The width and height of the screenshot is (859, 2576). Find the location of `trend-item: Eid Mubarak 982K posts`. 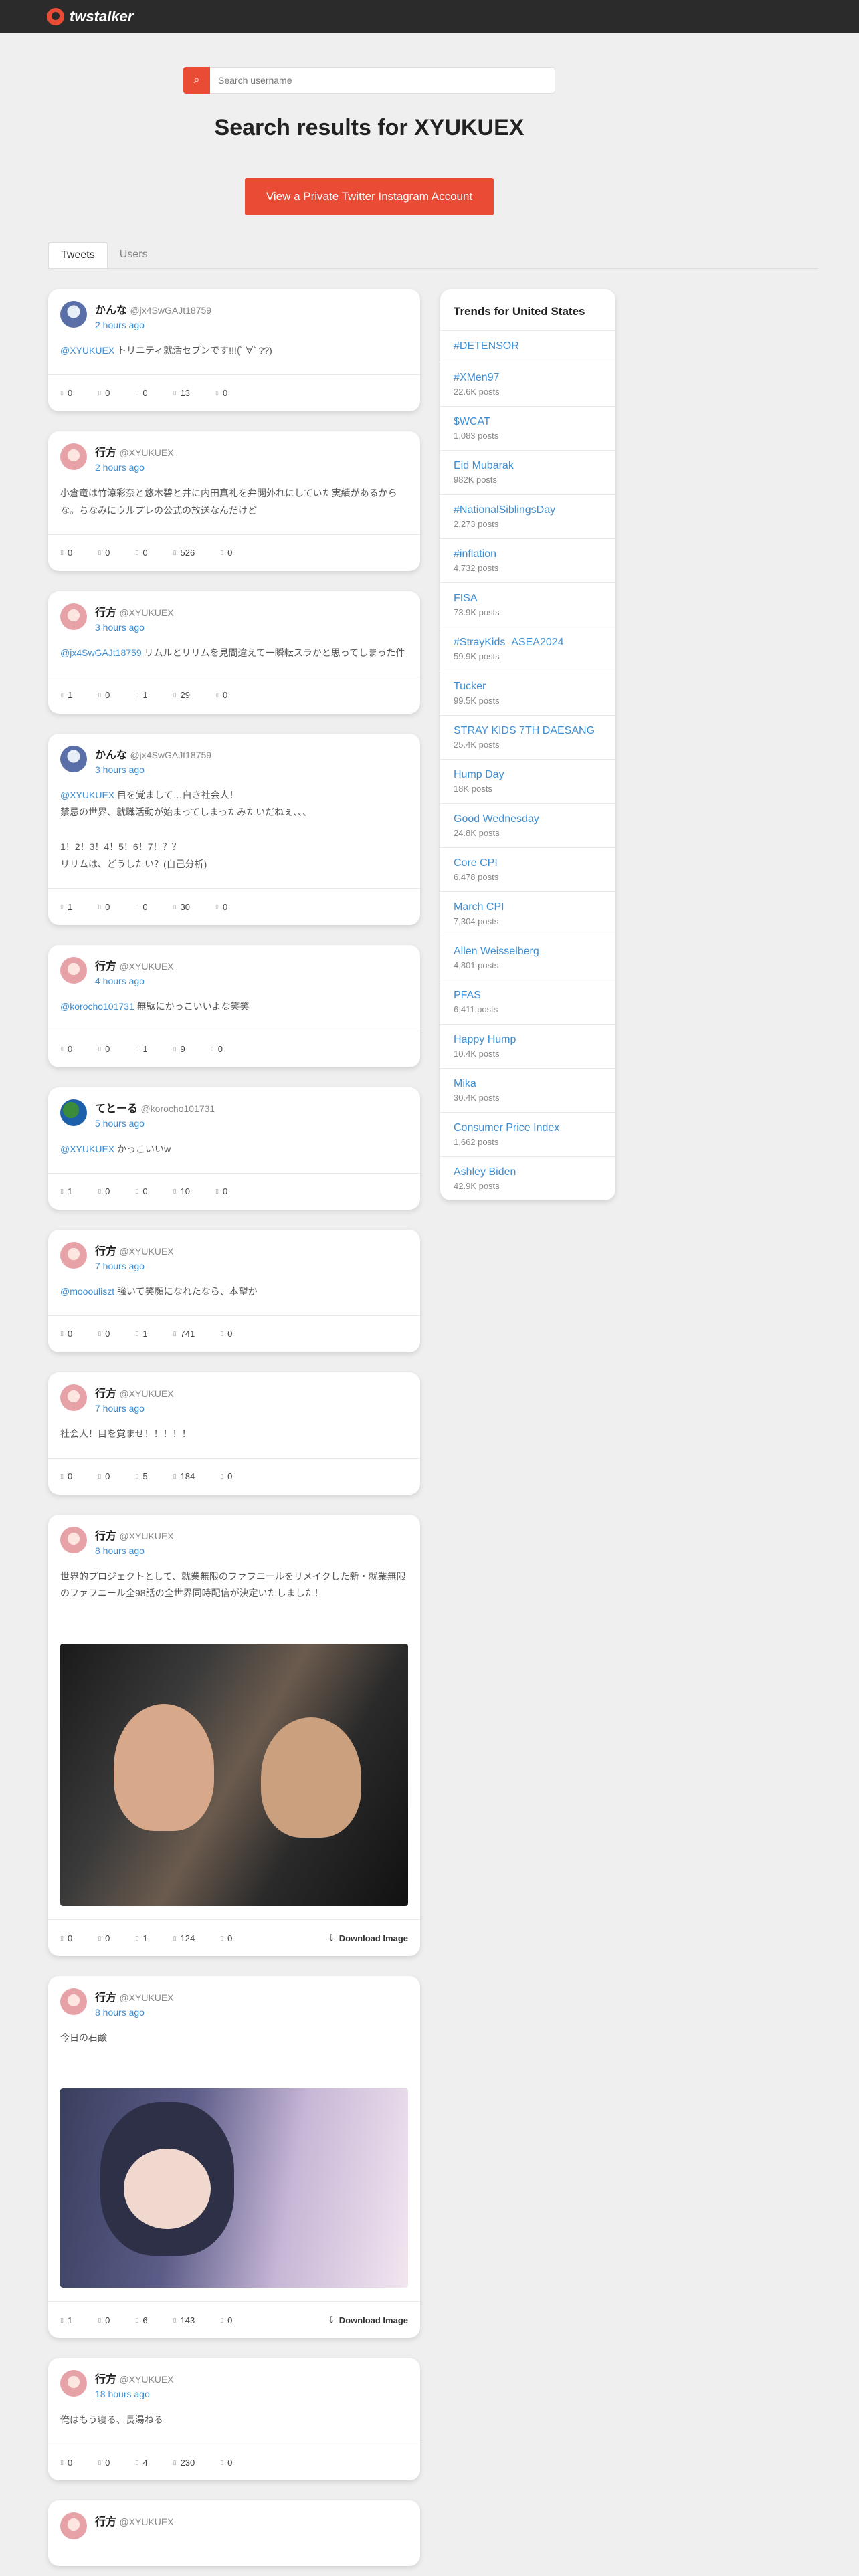

trend-item: Eid Mubarak 982K posts is located at coordinates (527, 473).